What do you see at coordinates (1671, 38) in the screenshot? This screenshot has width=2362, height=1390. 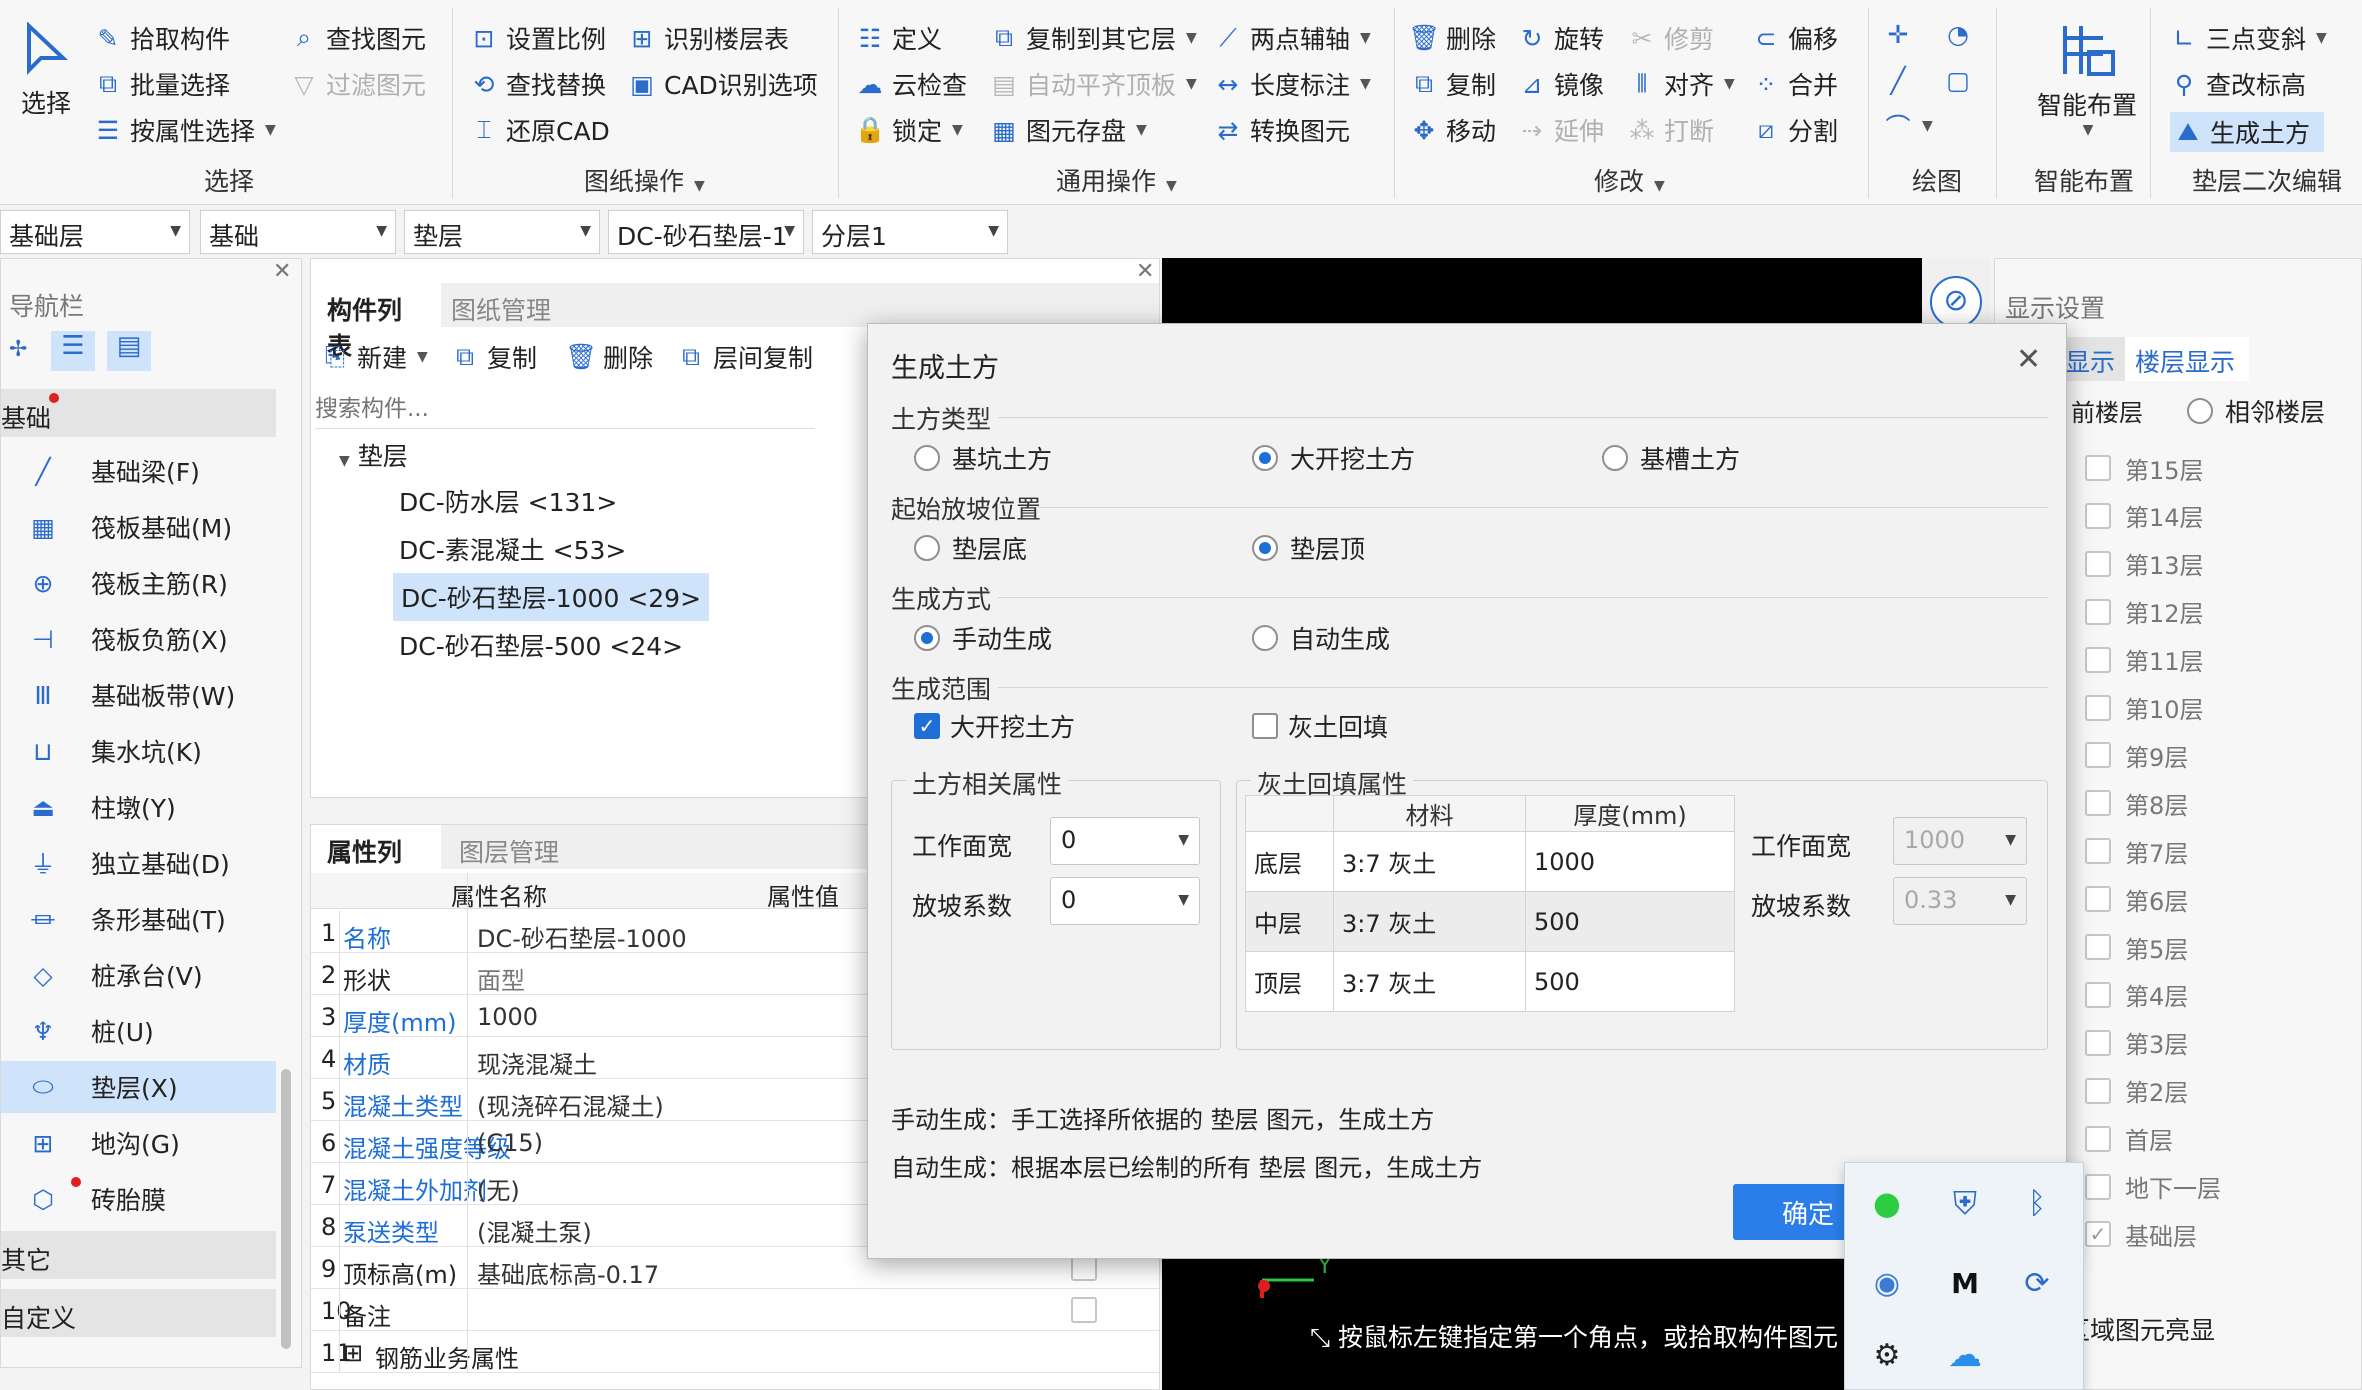 I see `trim-button: ✂ 修剪` at bounding box center [1671, 38].